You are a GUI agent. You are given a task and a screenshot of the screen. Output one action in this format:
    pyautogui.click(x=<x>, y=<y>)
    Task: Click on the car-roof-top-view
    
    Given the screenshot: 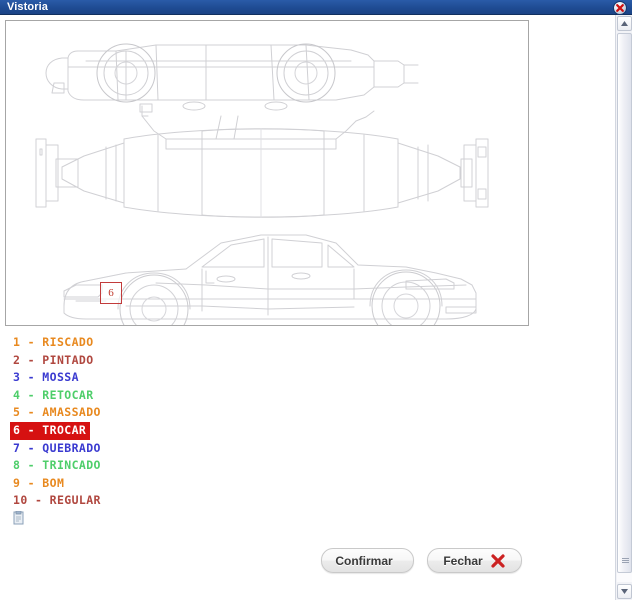 What is the action you would take?
    pyautogui.click(x=262, y=173)
    